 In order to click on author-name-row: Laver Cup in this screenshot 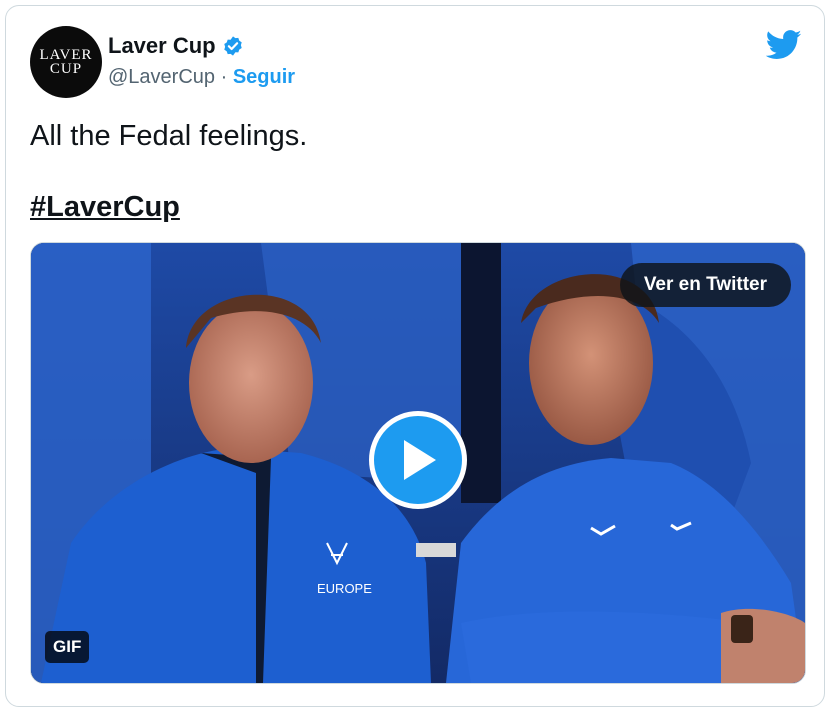, I will do `click(176, 46)`.